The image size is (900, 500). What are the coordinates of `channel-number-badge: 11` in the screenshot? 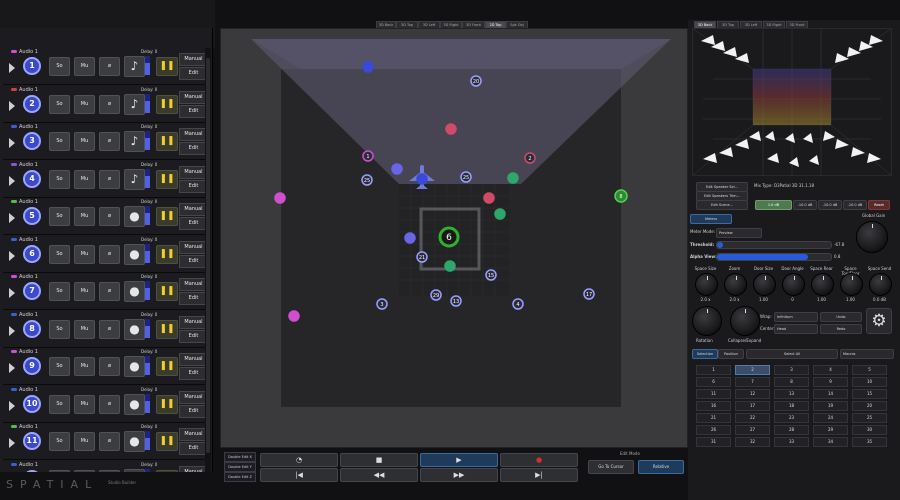 It's located at (32, 441).